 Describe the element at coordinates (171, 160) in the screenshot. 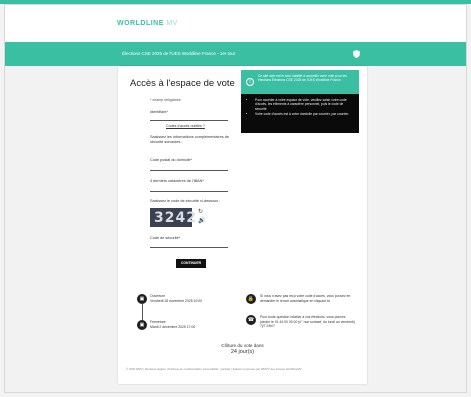

I see `postal-code-label: Code postal du domicile*` at that location.